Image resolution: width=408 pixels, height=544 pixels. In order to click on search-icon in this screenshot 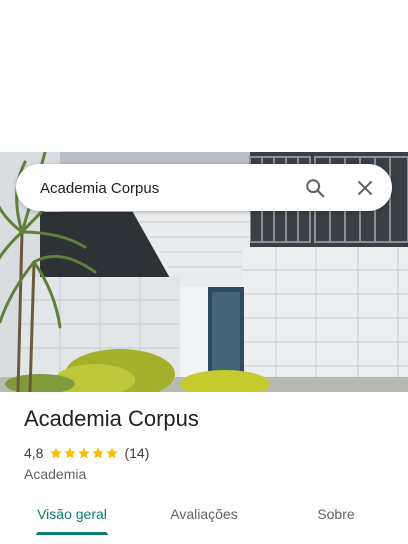, I will do `click(315, 188)`.